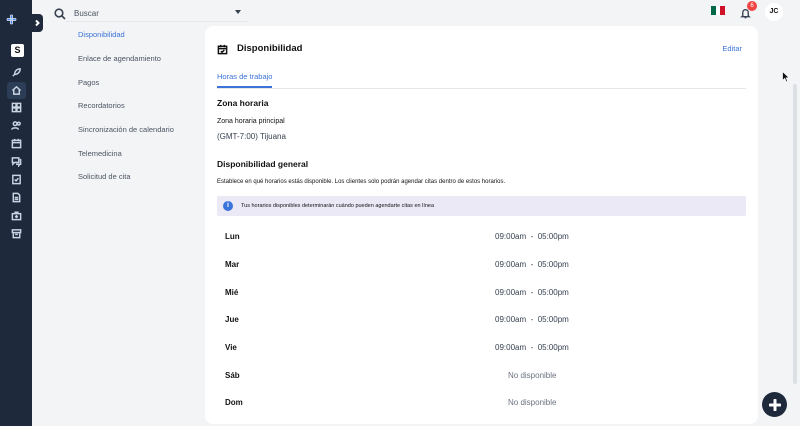  Describe the element at coordinates (101, 105) in the screenshot. I see `settings-nav-item-recordatorios: Recordatorios` at that location.